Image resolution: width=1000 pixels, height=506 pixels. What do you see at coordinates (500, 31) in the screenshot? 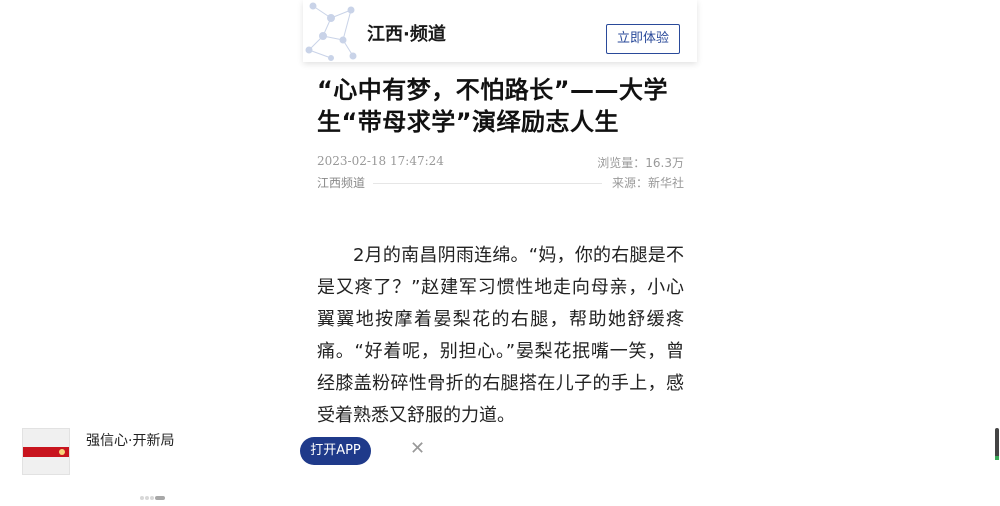
I see `channel-header: 江西·频道 立即体验` at bounding box center [500, 31].